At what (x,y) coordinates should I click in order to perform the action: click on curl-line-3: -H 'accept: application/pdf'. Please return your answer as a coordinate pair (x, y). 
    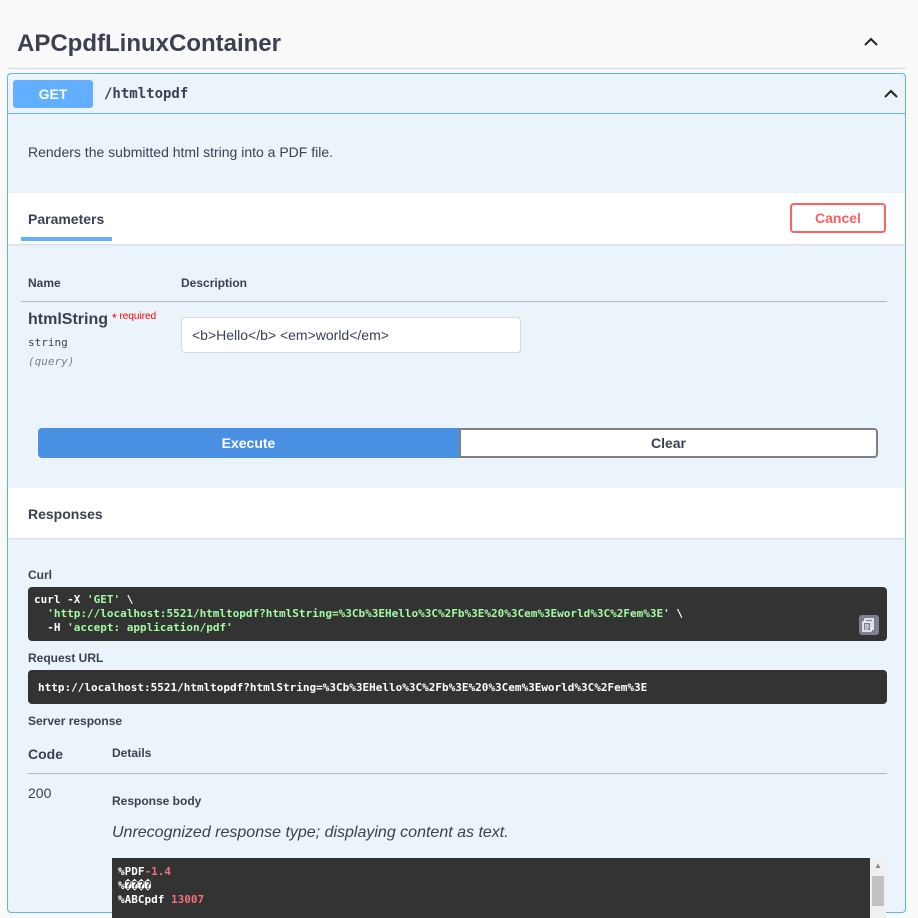
    Looking at the image, I should click on (133, 627).